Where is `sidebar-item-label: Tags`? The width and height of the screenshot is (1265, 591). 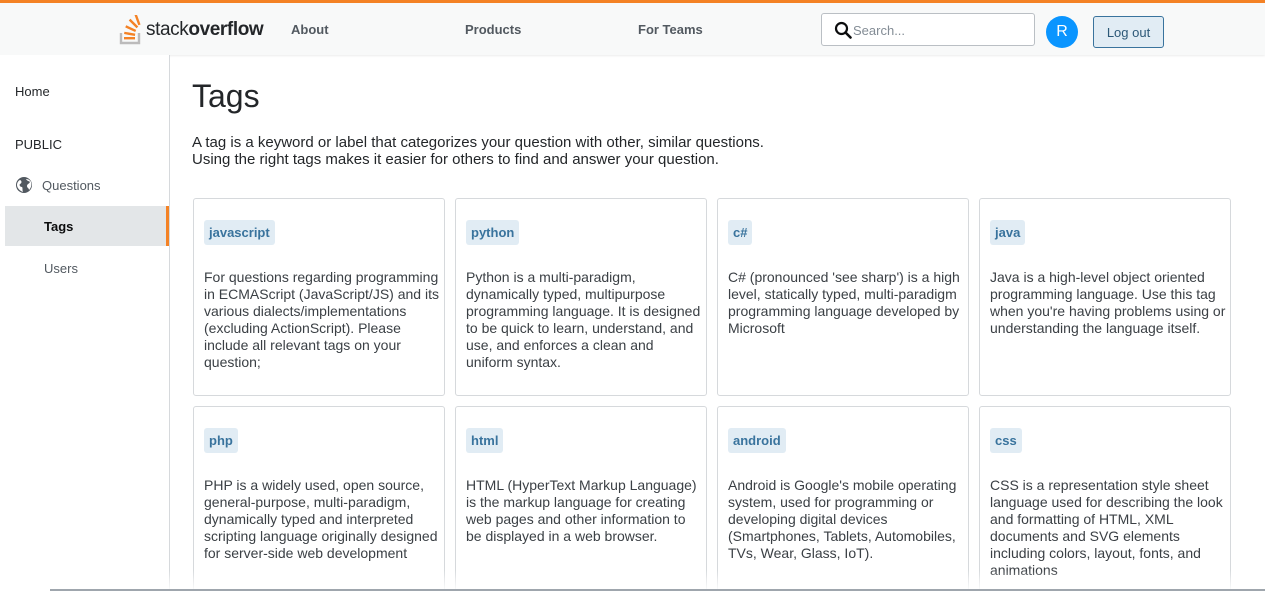 sidebar-item-label: Tags is located at coordinates (59, 226).